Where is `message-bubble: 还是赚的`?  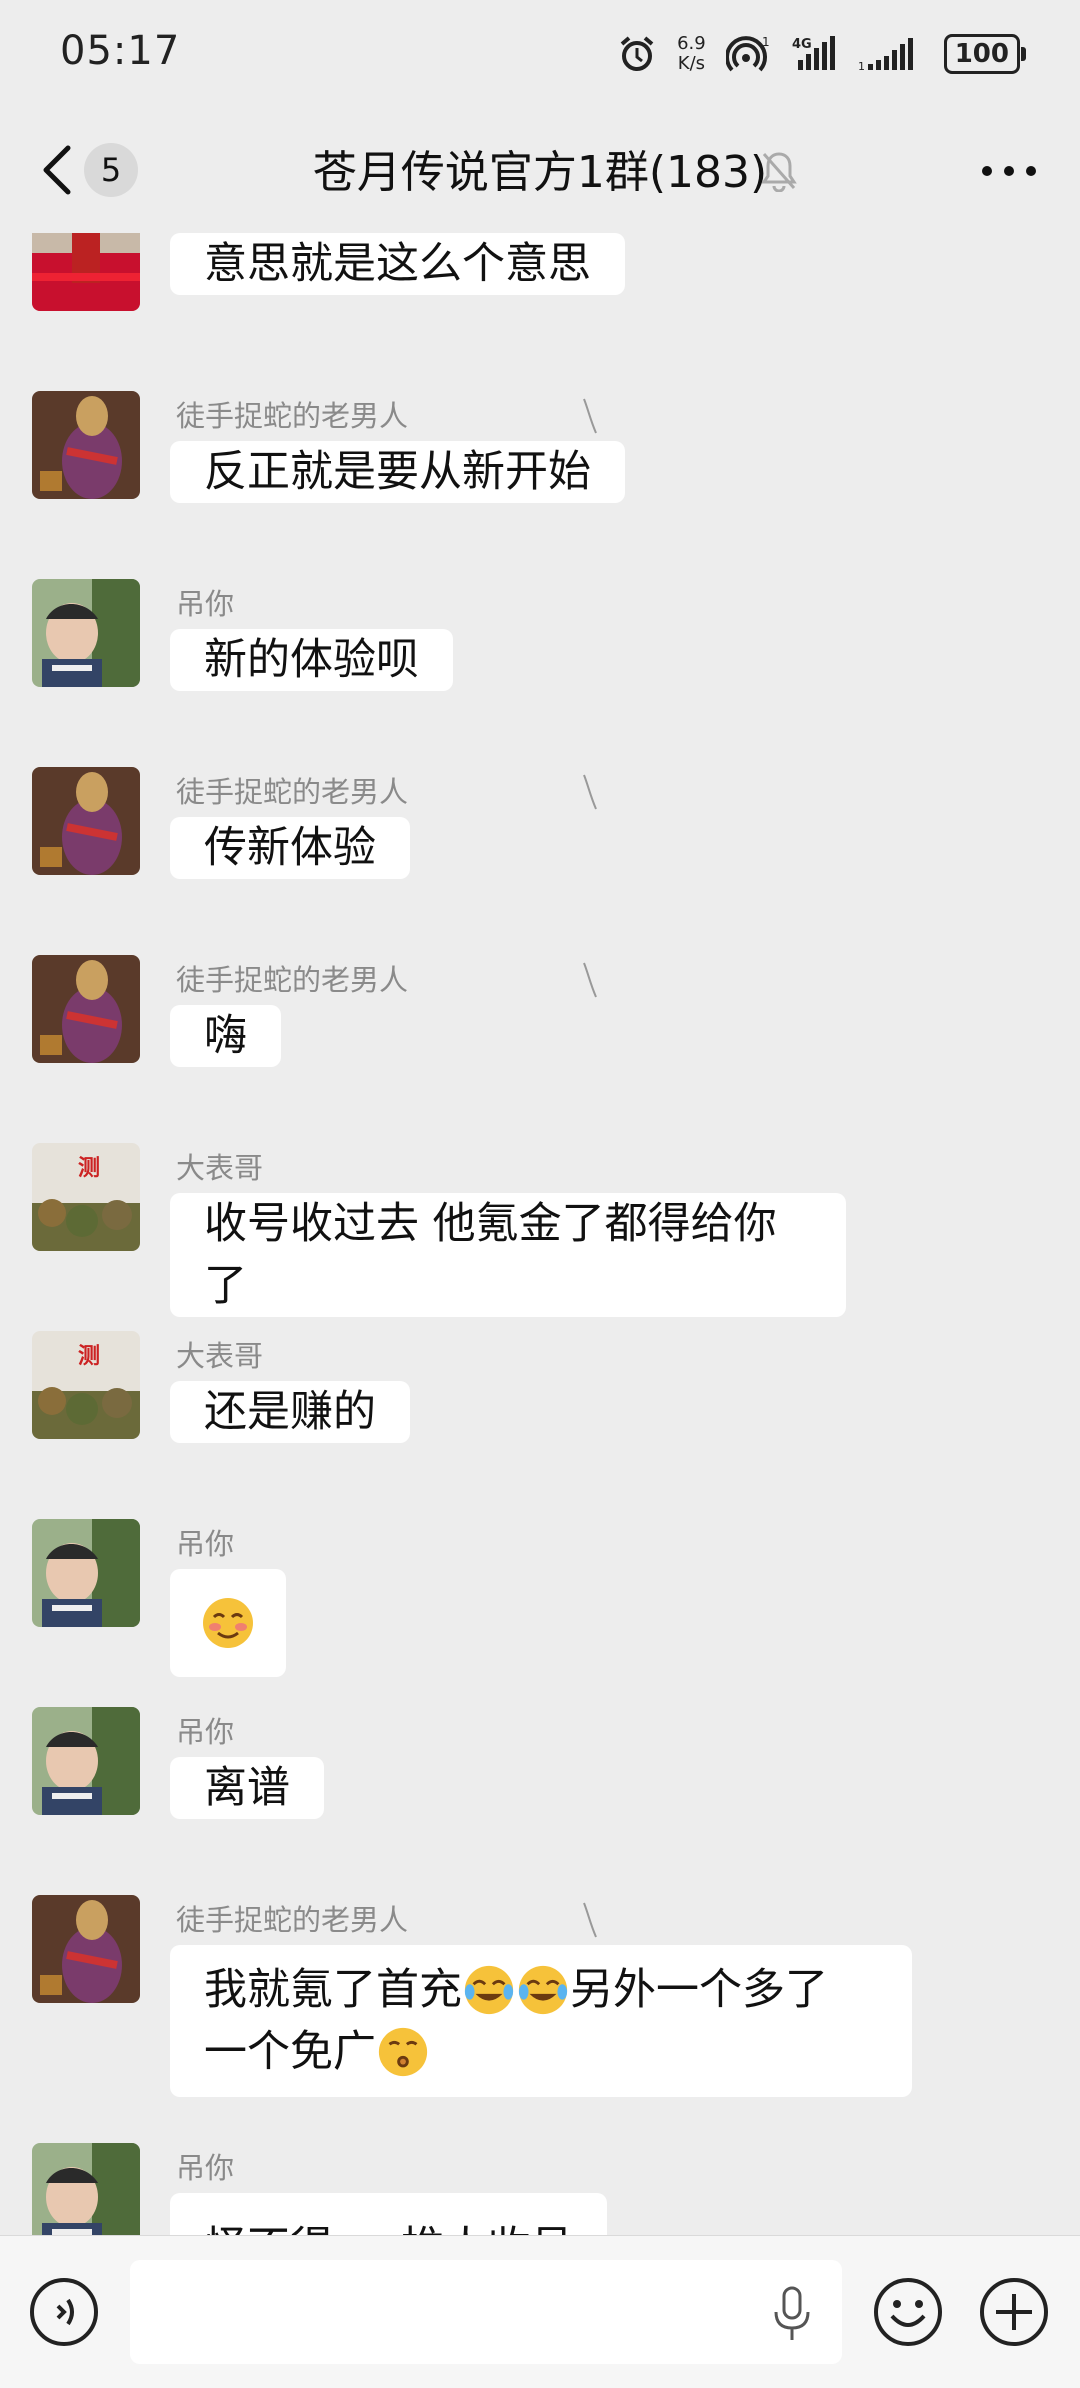
message-bubble: 还是赚的 is located at coordinates (290, 1412).